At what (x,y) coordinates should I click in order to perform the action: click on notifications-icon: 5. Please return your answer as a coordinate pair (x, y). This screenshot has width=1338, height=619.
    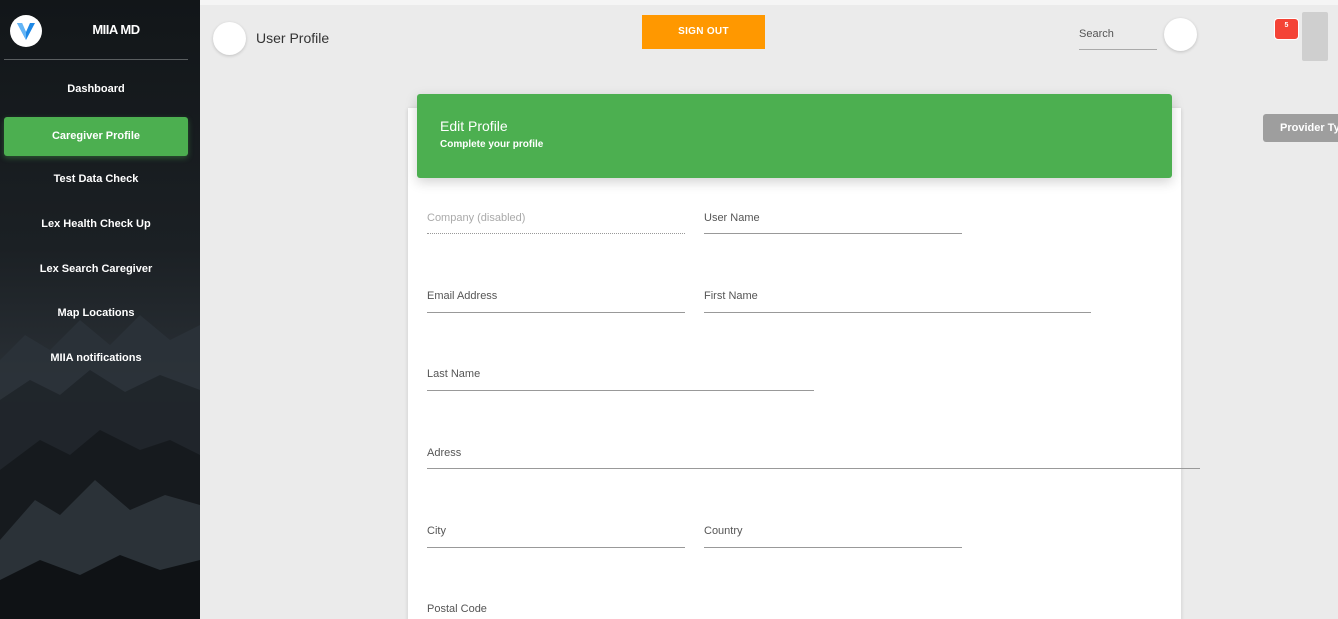
    Looking at the image, I should click on (1286, 29).